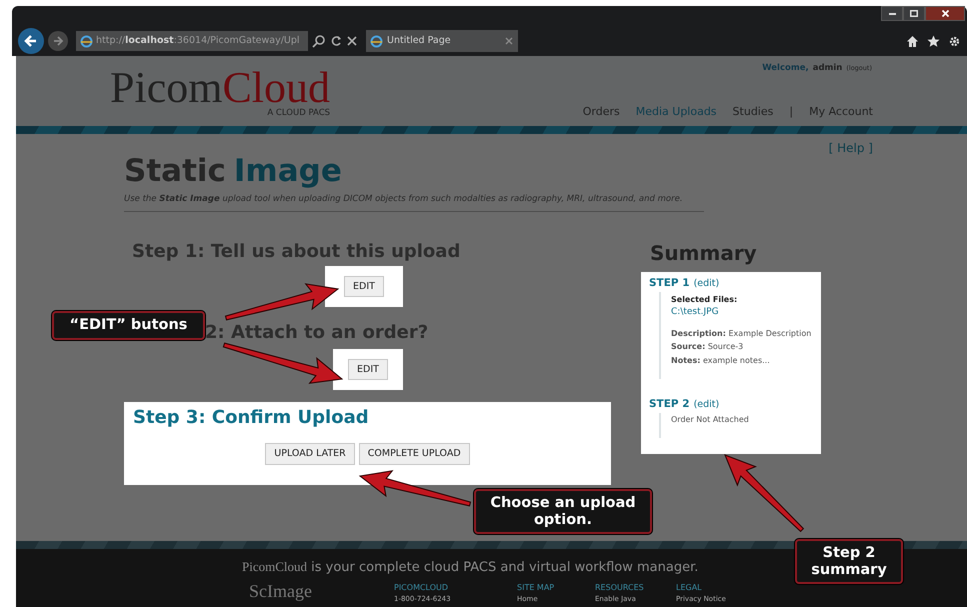 The height and width of the screenshot is (607, 967). What do you see at coordinates (414, 454) in the screenshot?
I see `step-button: COMPLETE UPLOAD` at bounding box center [414, 454].